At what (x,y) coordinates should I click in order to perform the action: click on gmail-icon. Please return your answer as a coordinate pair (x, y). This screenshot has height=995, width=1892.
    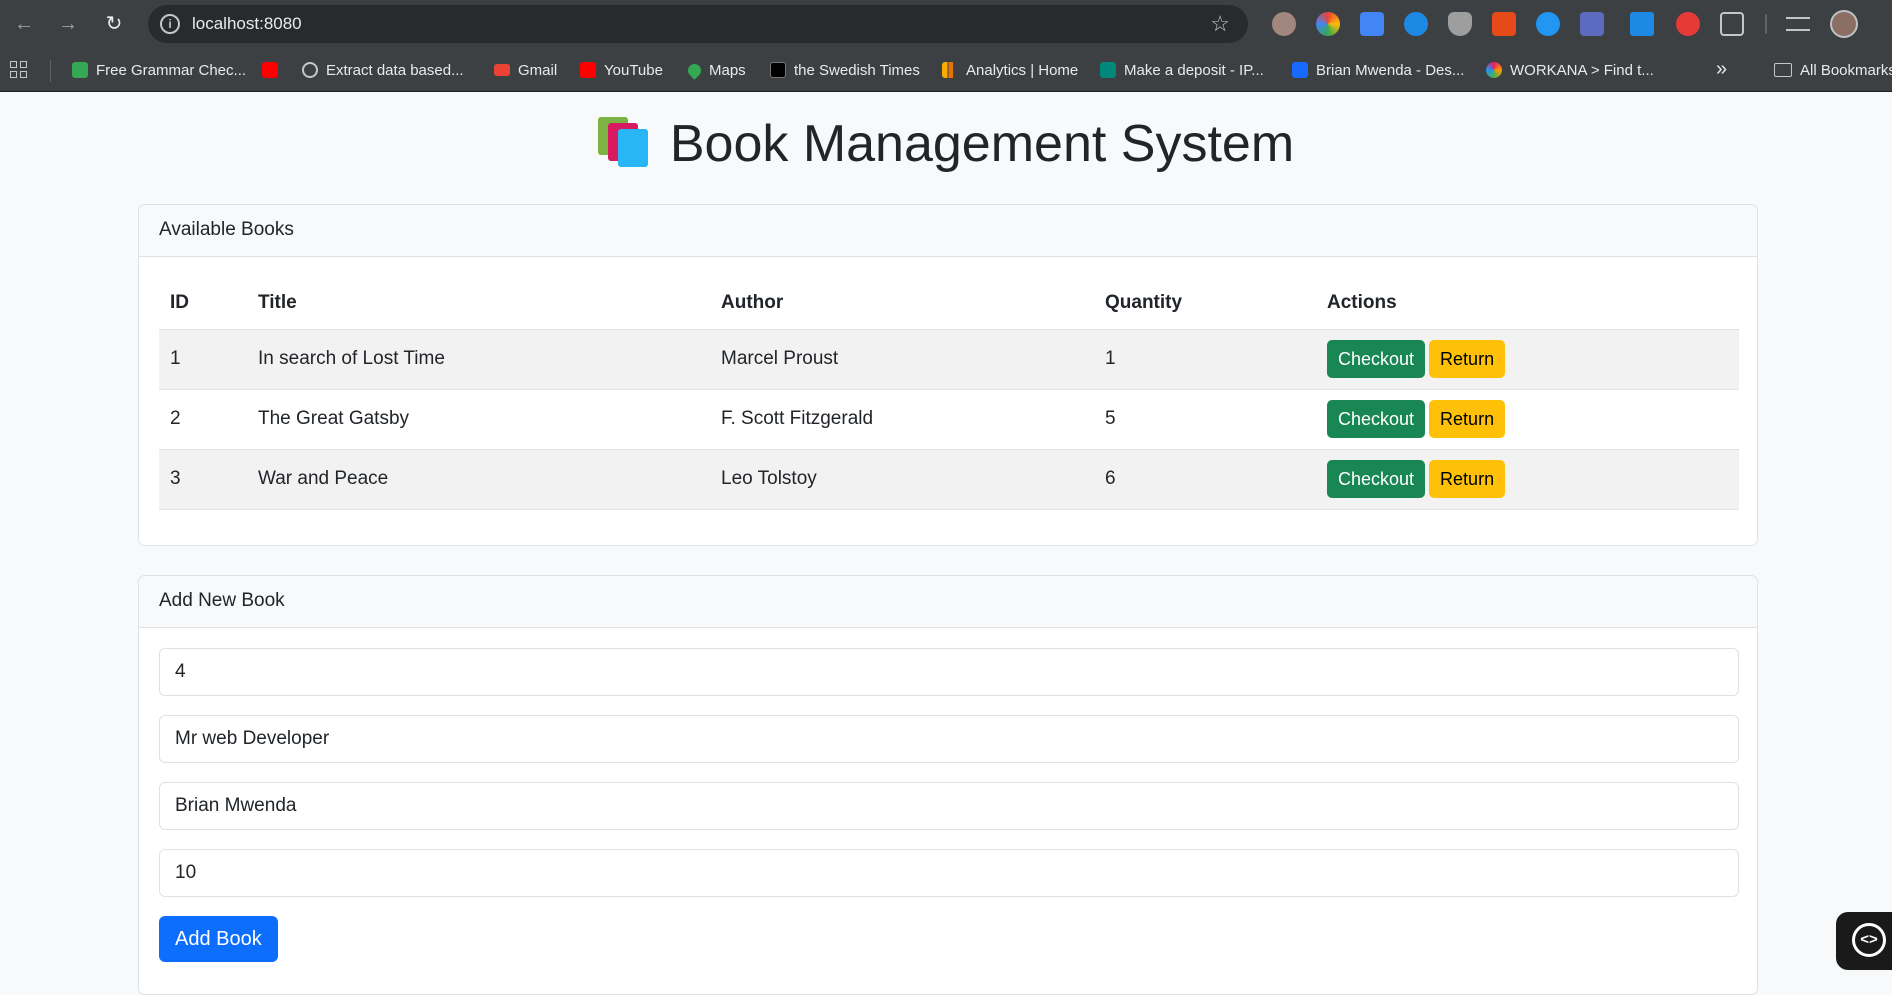
    Looking at the image, I should click on (502, 70).